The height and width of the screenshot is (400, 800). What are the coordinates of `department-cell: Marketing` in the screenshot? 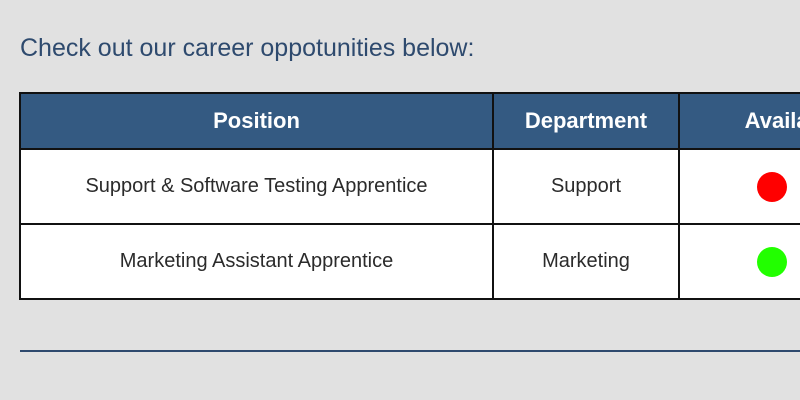 It's located at (586, 261).